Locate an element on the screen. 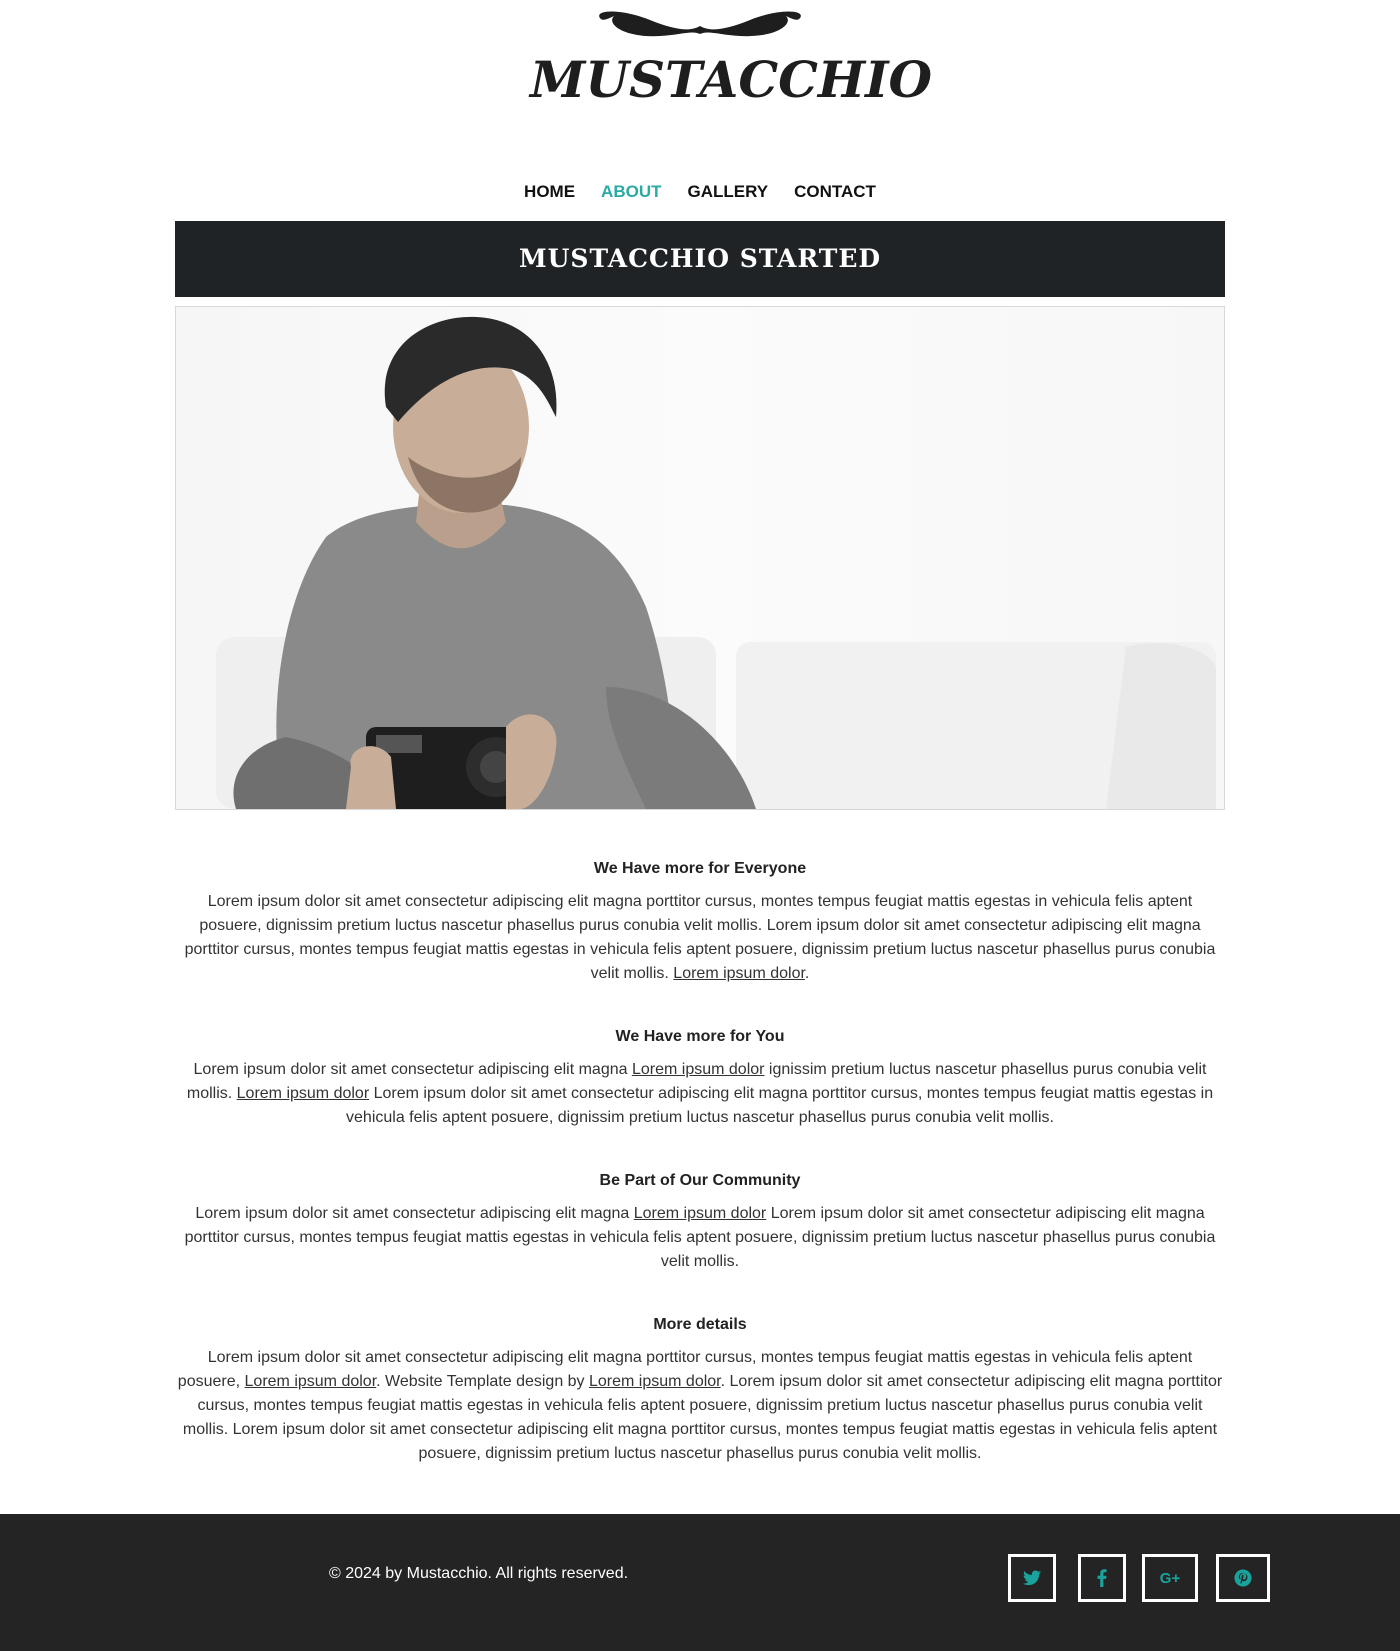 Image resolution: width=1400 pixels, height=1651 pixels. page-title-banner: MUSTACCHIO STARTED is located at coordinates (700, 259).